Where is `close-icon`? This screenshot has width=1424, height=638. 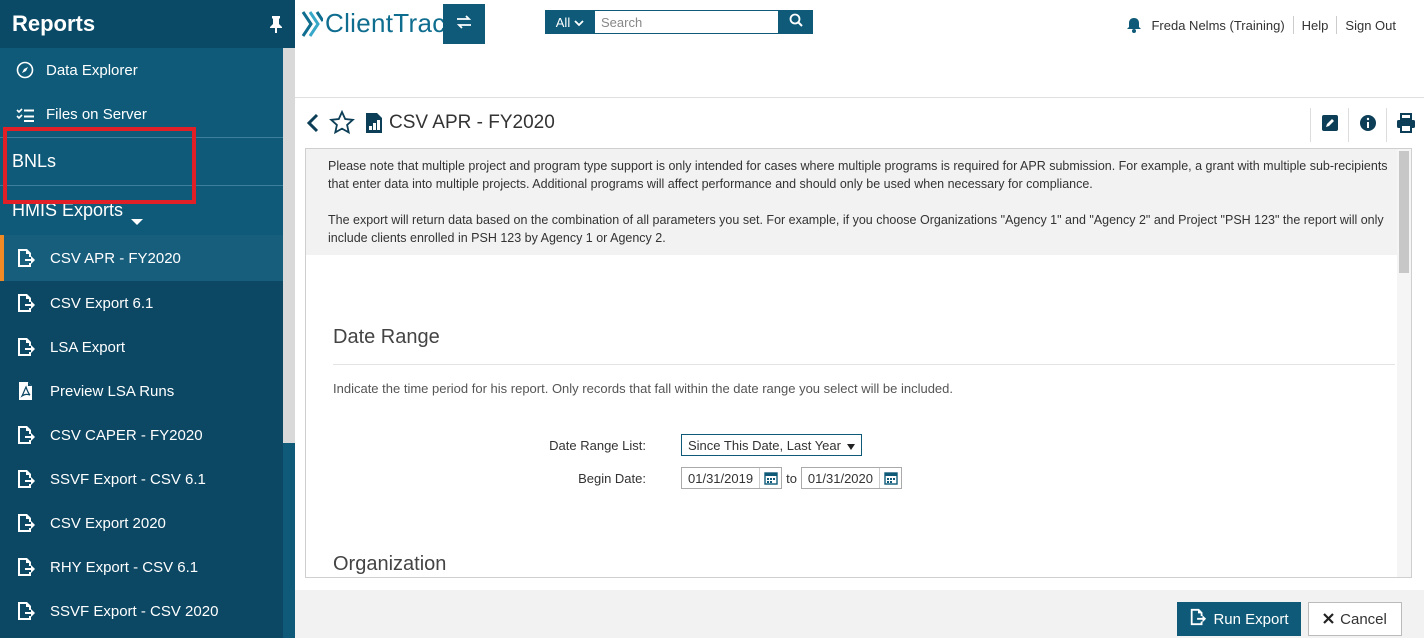
close-icon is located at coordinates (1328, 619).